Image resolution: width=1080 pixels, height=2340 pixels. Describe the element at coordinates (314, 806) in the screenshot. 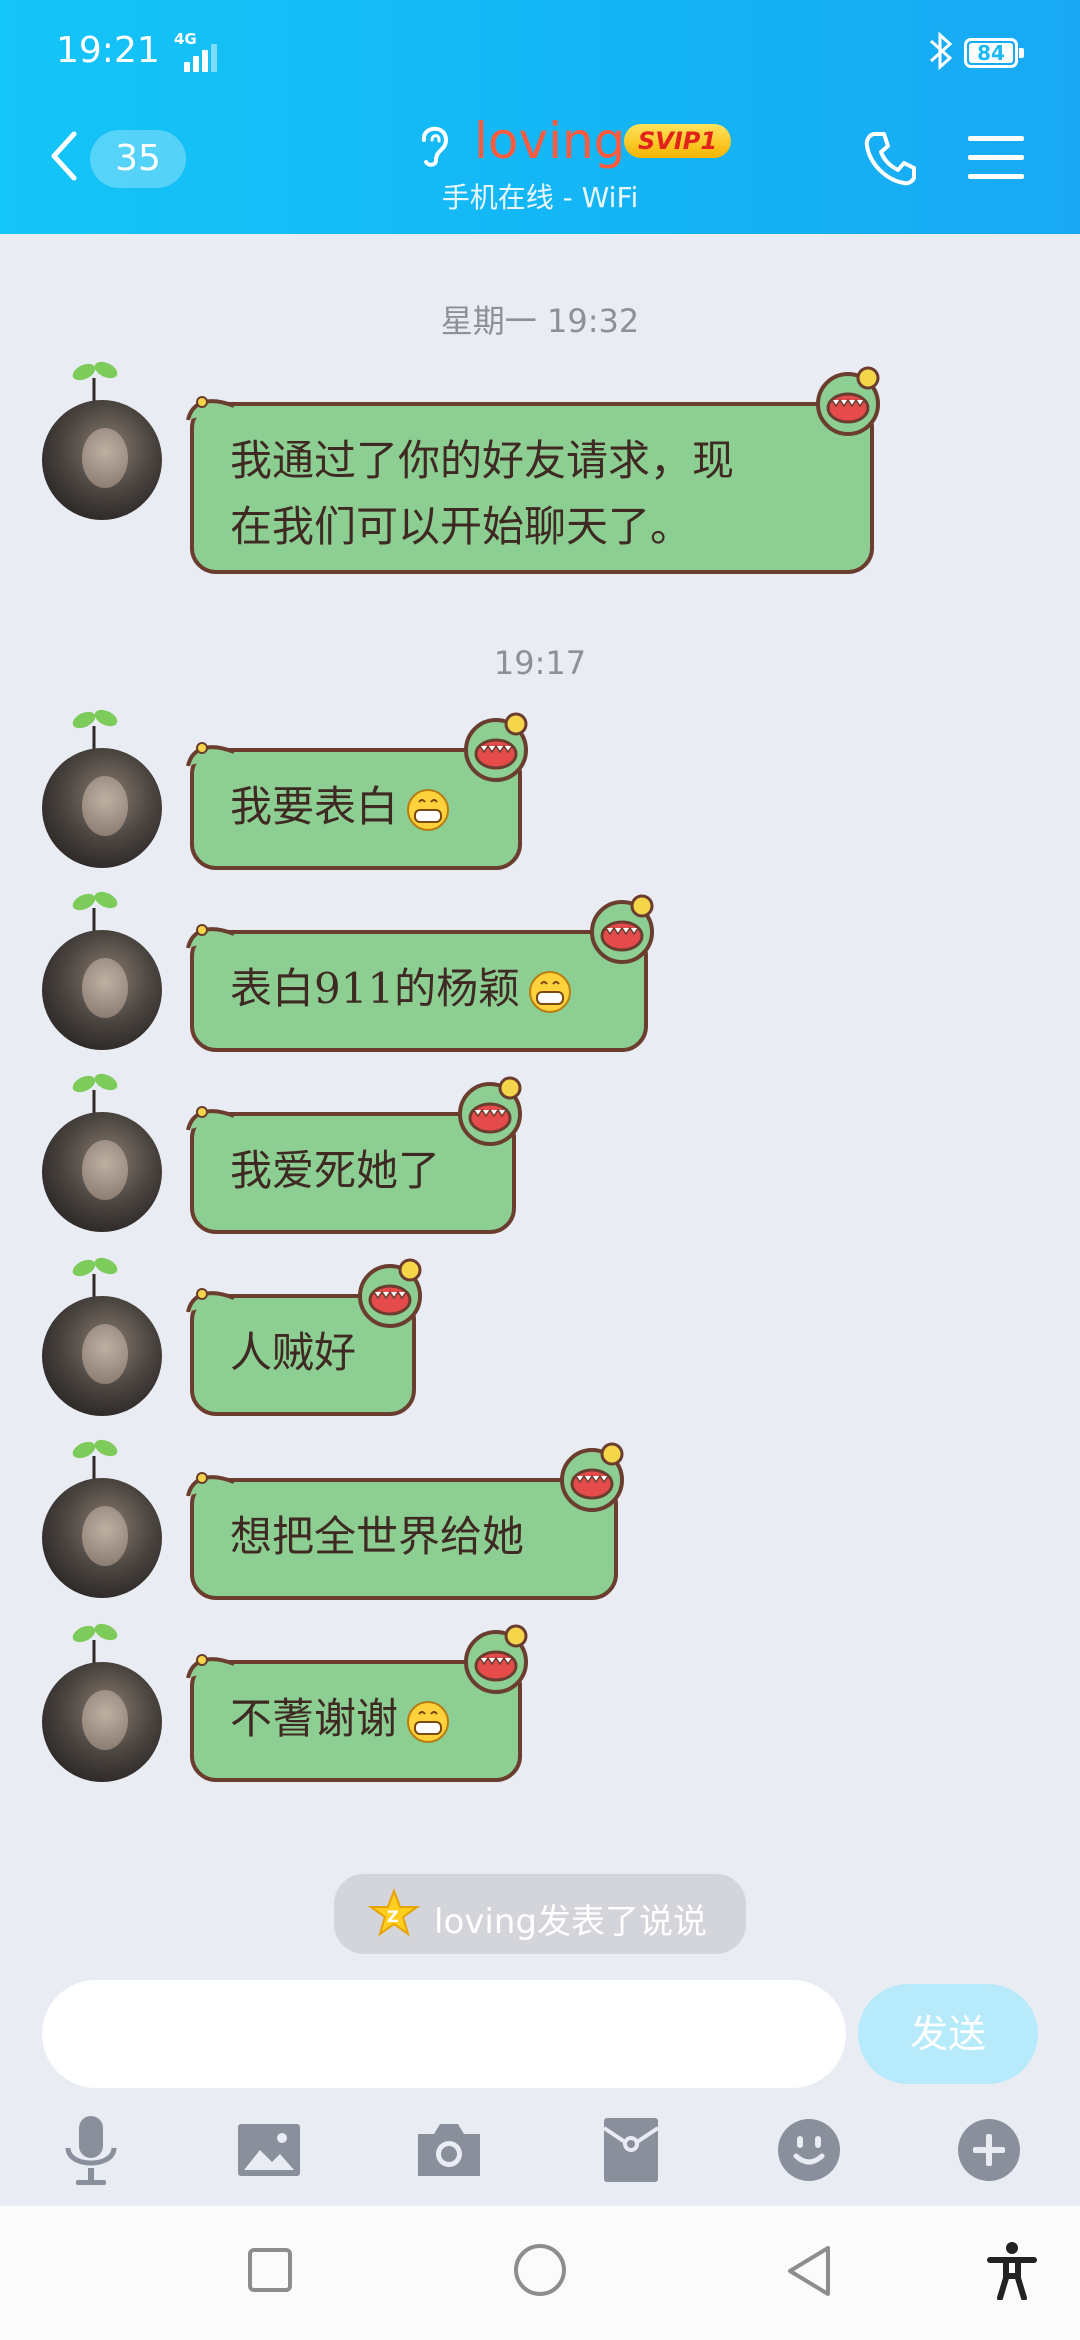

I see `message-text: 我要表白` at that location.